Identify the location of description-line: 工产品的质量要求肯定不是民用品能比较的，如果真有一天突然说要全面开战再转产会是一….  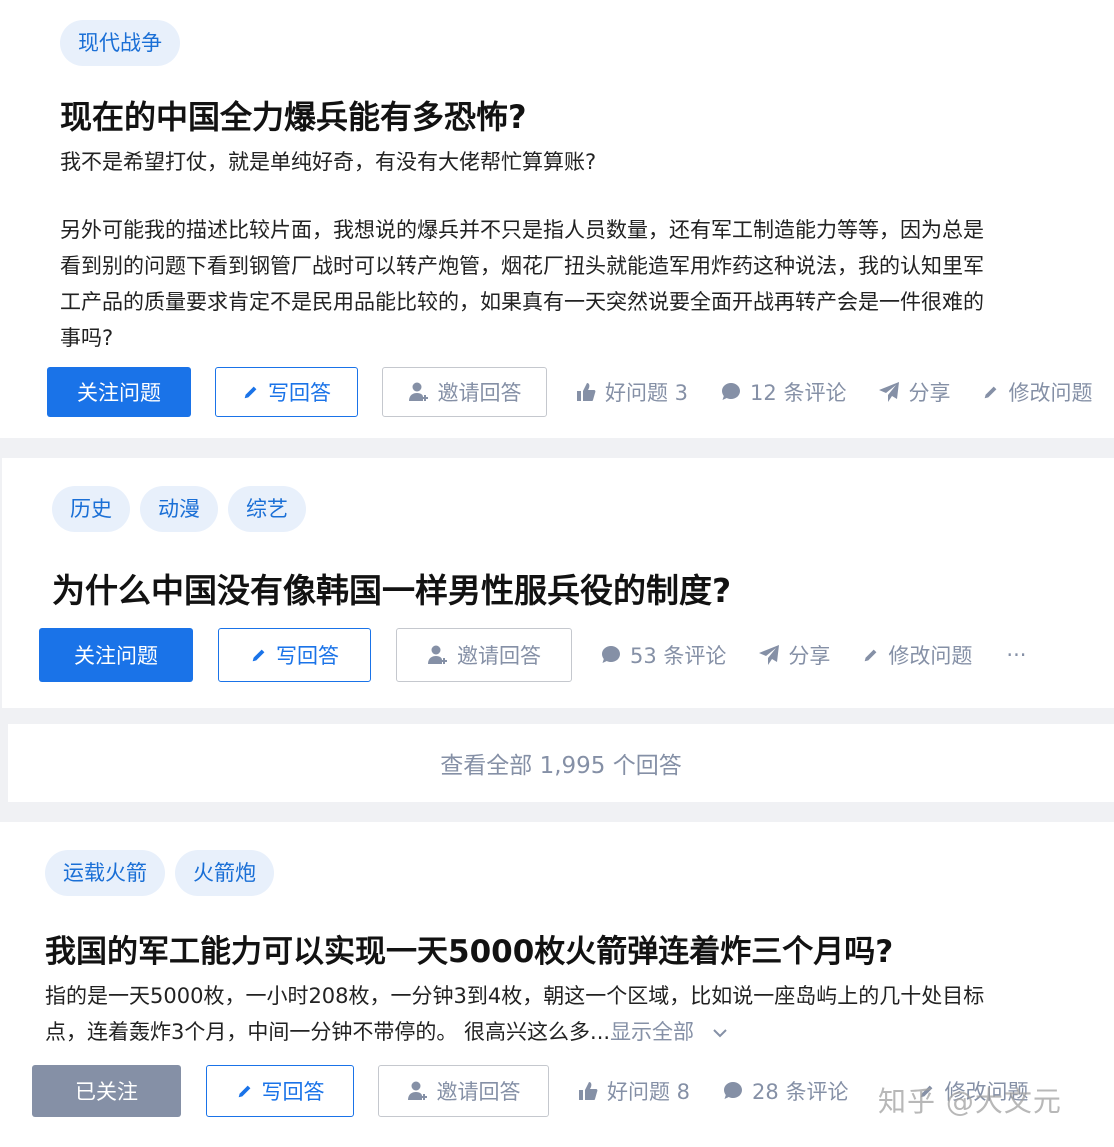
(522, 302).